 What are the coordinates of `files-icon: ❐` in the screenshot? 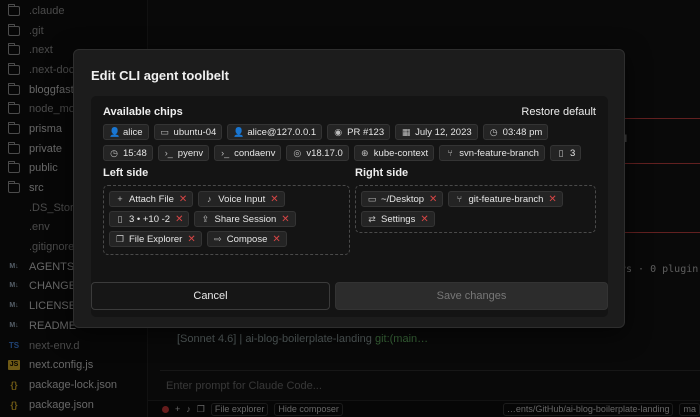 It's located at (120, 239).